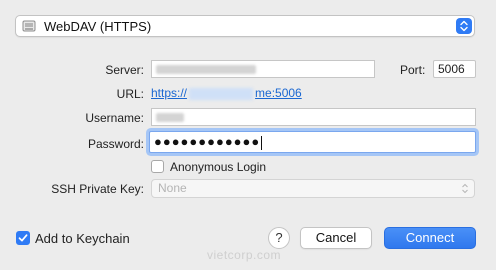 The width and height of the screenshot is (496, 270). Describe the element at coordinates (157, 166) in the screenshot. I see `anonymous-checkbox` at that location.